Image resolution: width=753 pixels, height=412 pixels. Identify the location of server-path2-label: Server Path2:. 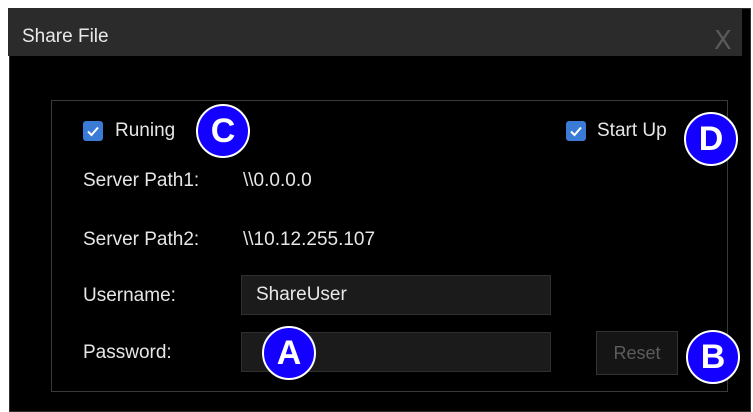
(141, 239).